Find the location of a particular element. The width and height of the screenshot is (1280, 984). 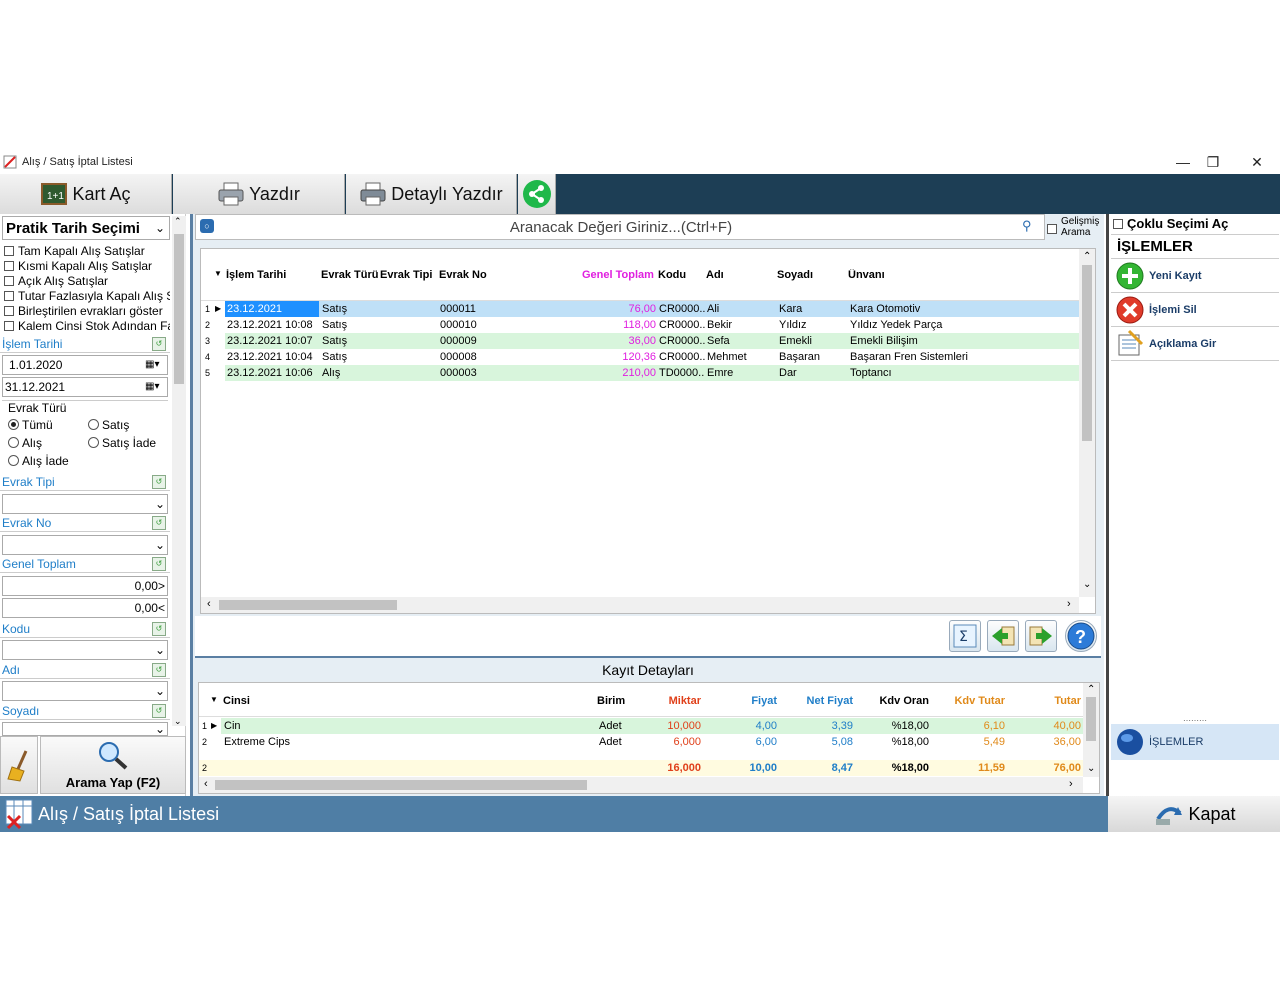

coklu-secim-toggle: Çoklu Seçimi Aç is located at coordinates (1196, 224).